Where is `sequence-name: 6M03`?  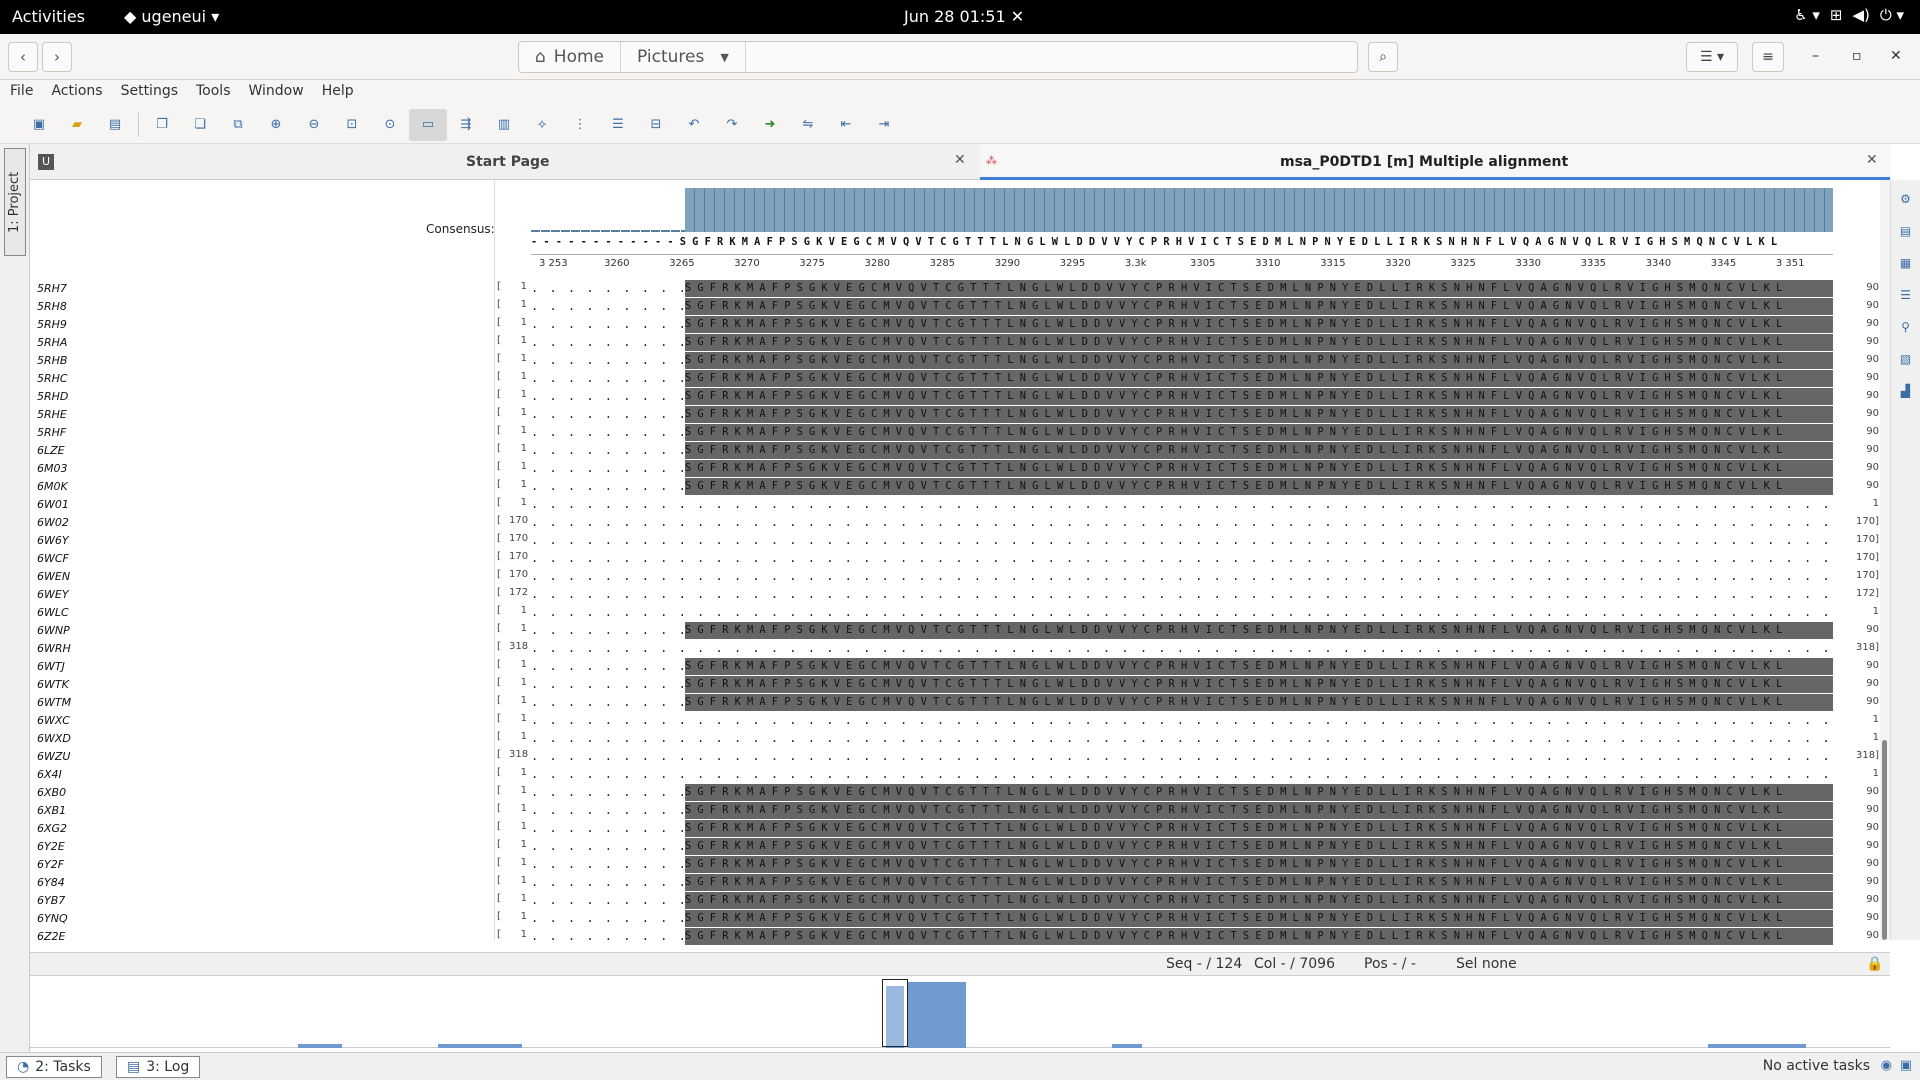 sequence-name: 6M03 is located at coordinates (52, 469).